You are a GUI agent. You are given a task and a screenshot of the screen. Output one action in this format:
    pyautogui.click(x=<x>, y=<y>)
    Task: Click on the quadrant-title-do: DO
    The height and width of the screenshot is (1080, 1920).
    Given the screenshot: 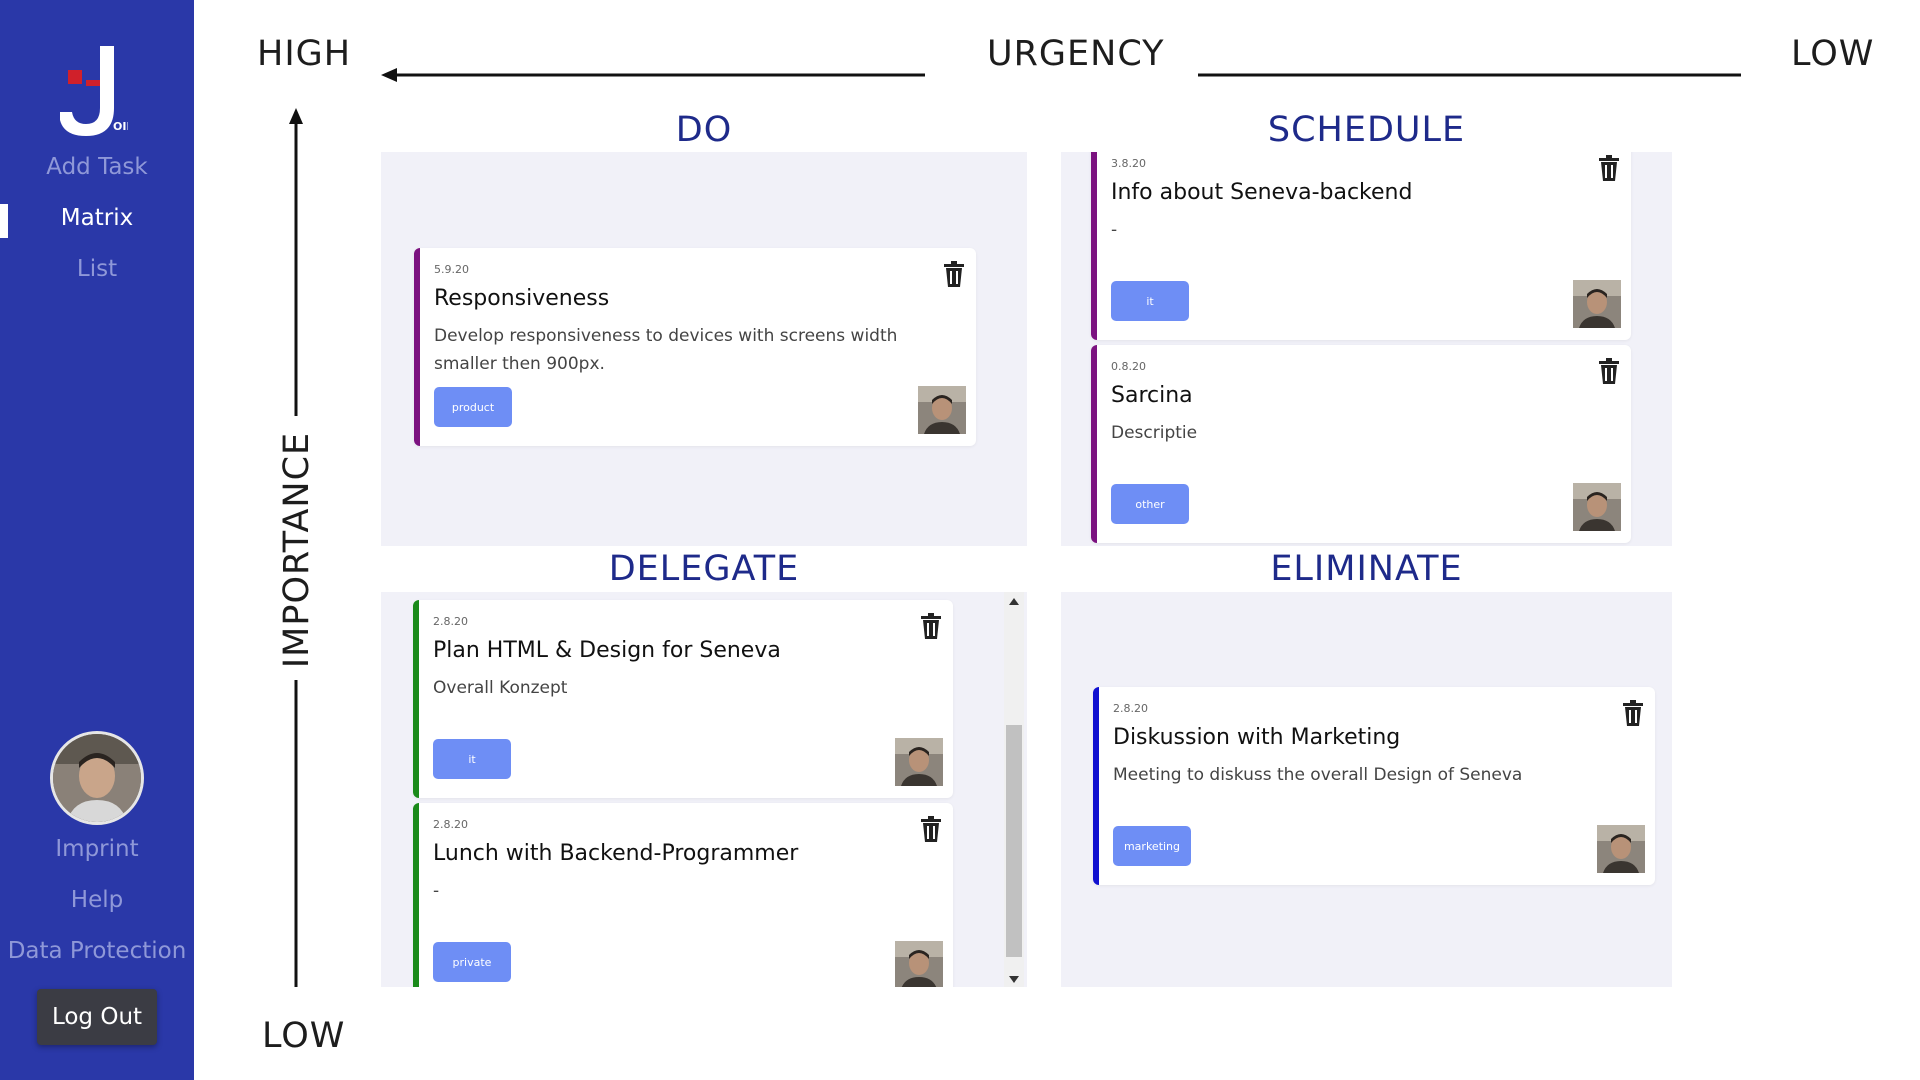 What is the action you would take?
    pyautogui.click(x=704, y=130)
    